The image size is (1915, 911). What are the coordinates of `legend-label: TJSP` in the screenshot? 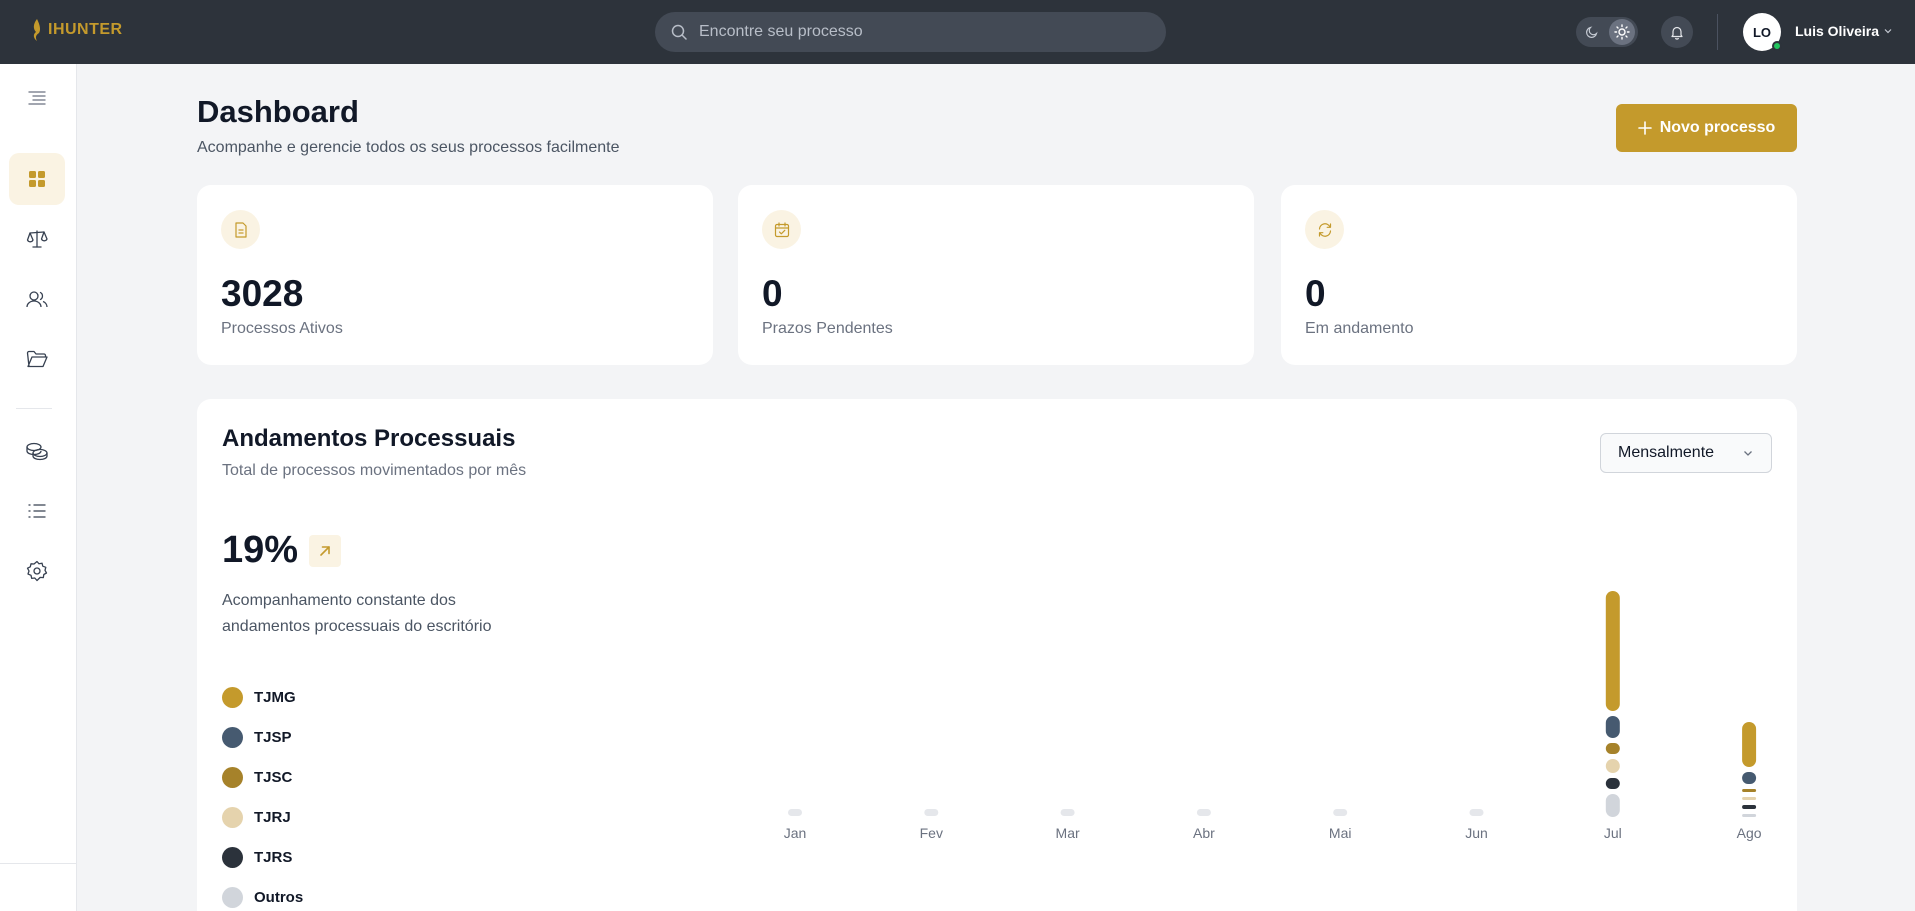 It's located at (273, 737).